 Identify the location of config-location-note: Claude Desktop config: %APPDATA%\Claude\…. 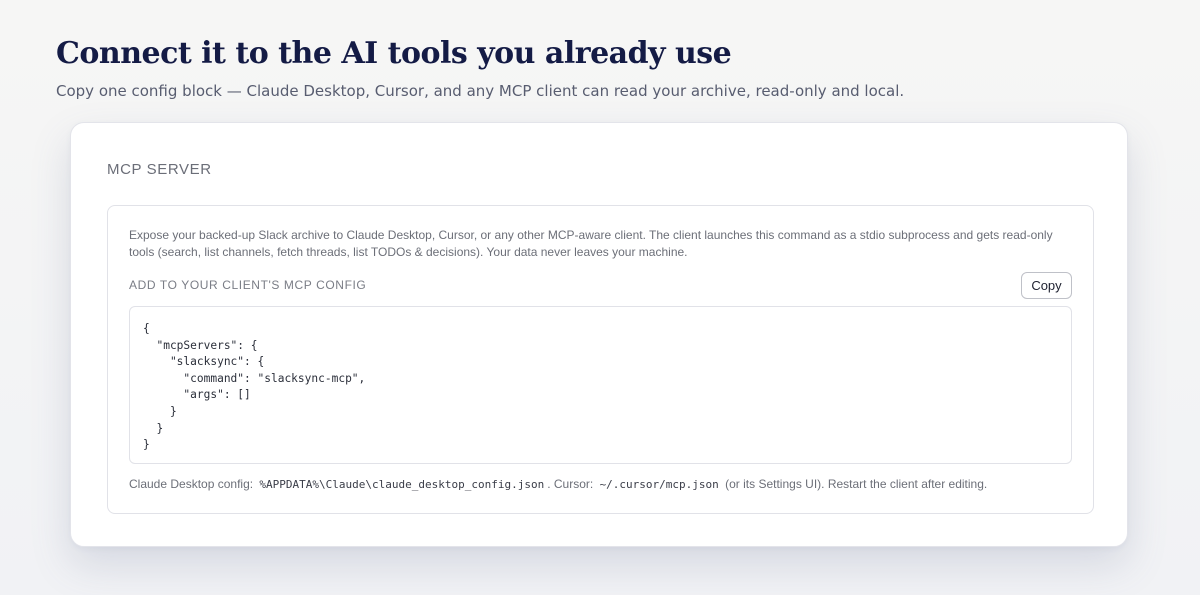
(558, 484).